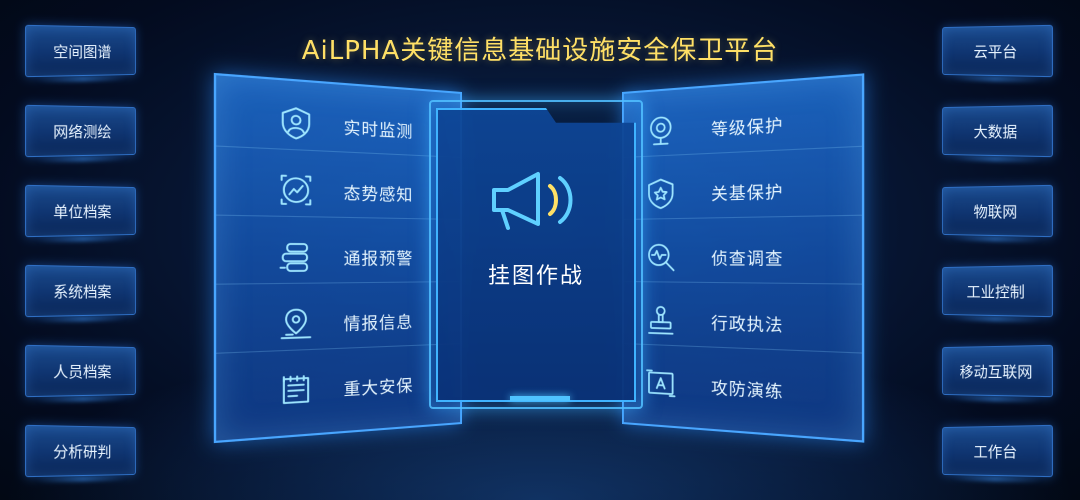  I want to click on menu-item-label: 实时监测, so click(379, 127).